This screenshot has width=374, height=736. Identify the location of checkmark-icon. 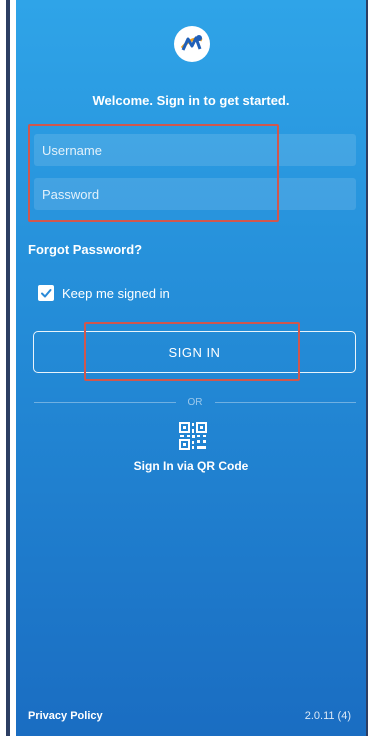
(46, 293).